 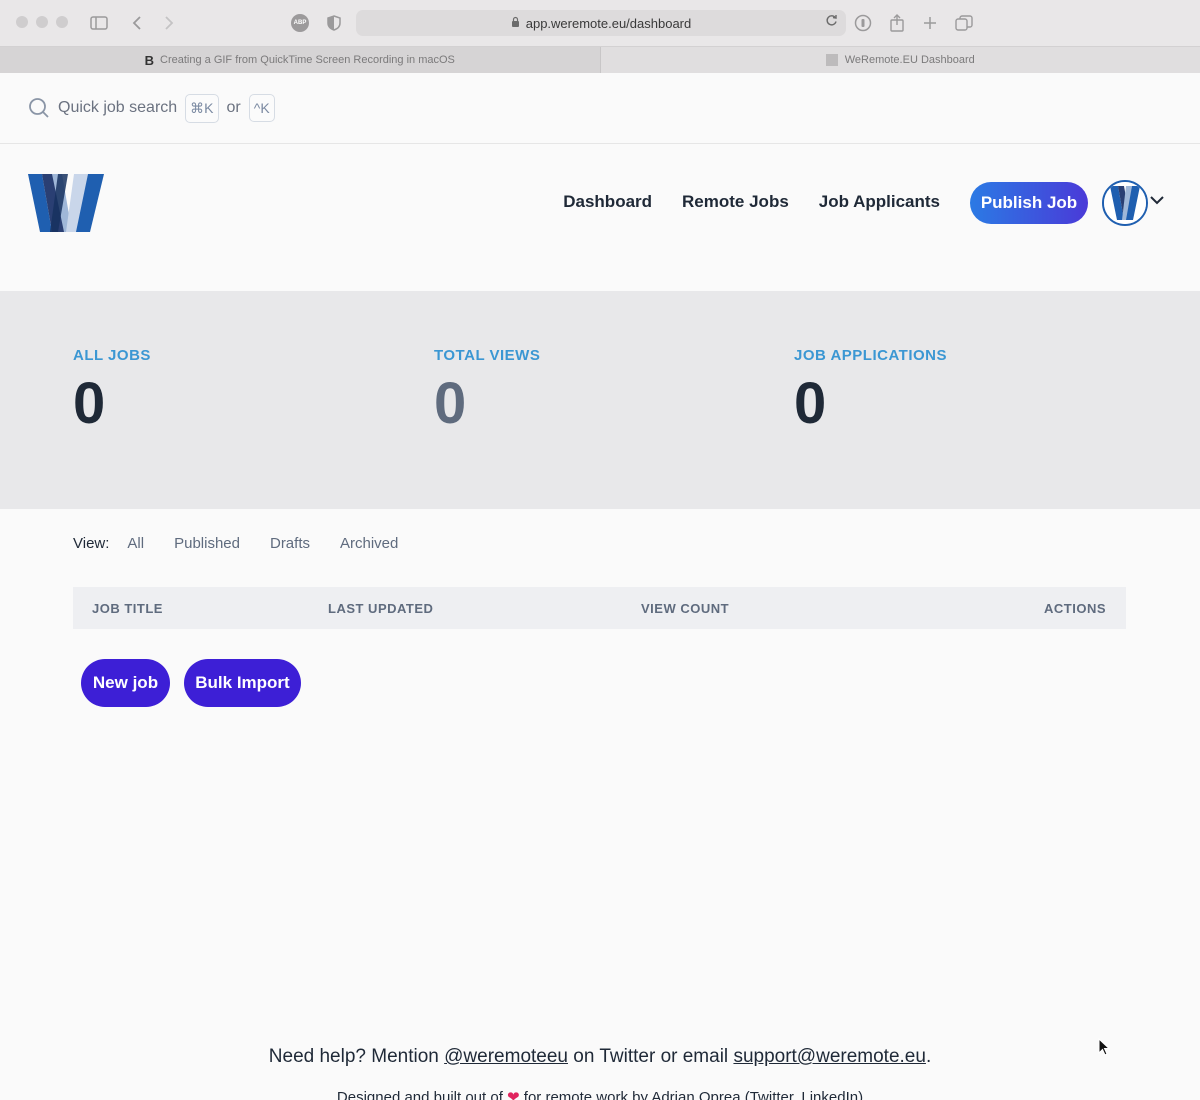 I want to click on address-bar: app.weremote.eu/dashboard, so click(x=601, y=23).